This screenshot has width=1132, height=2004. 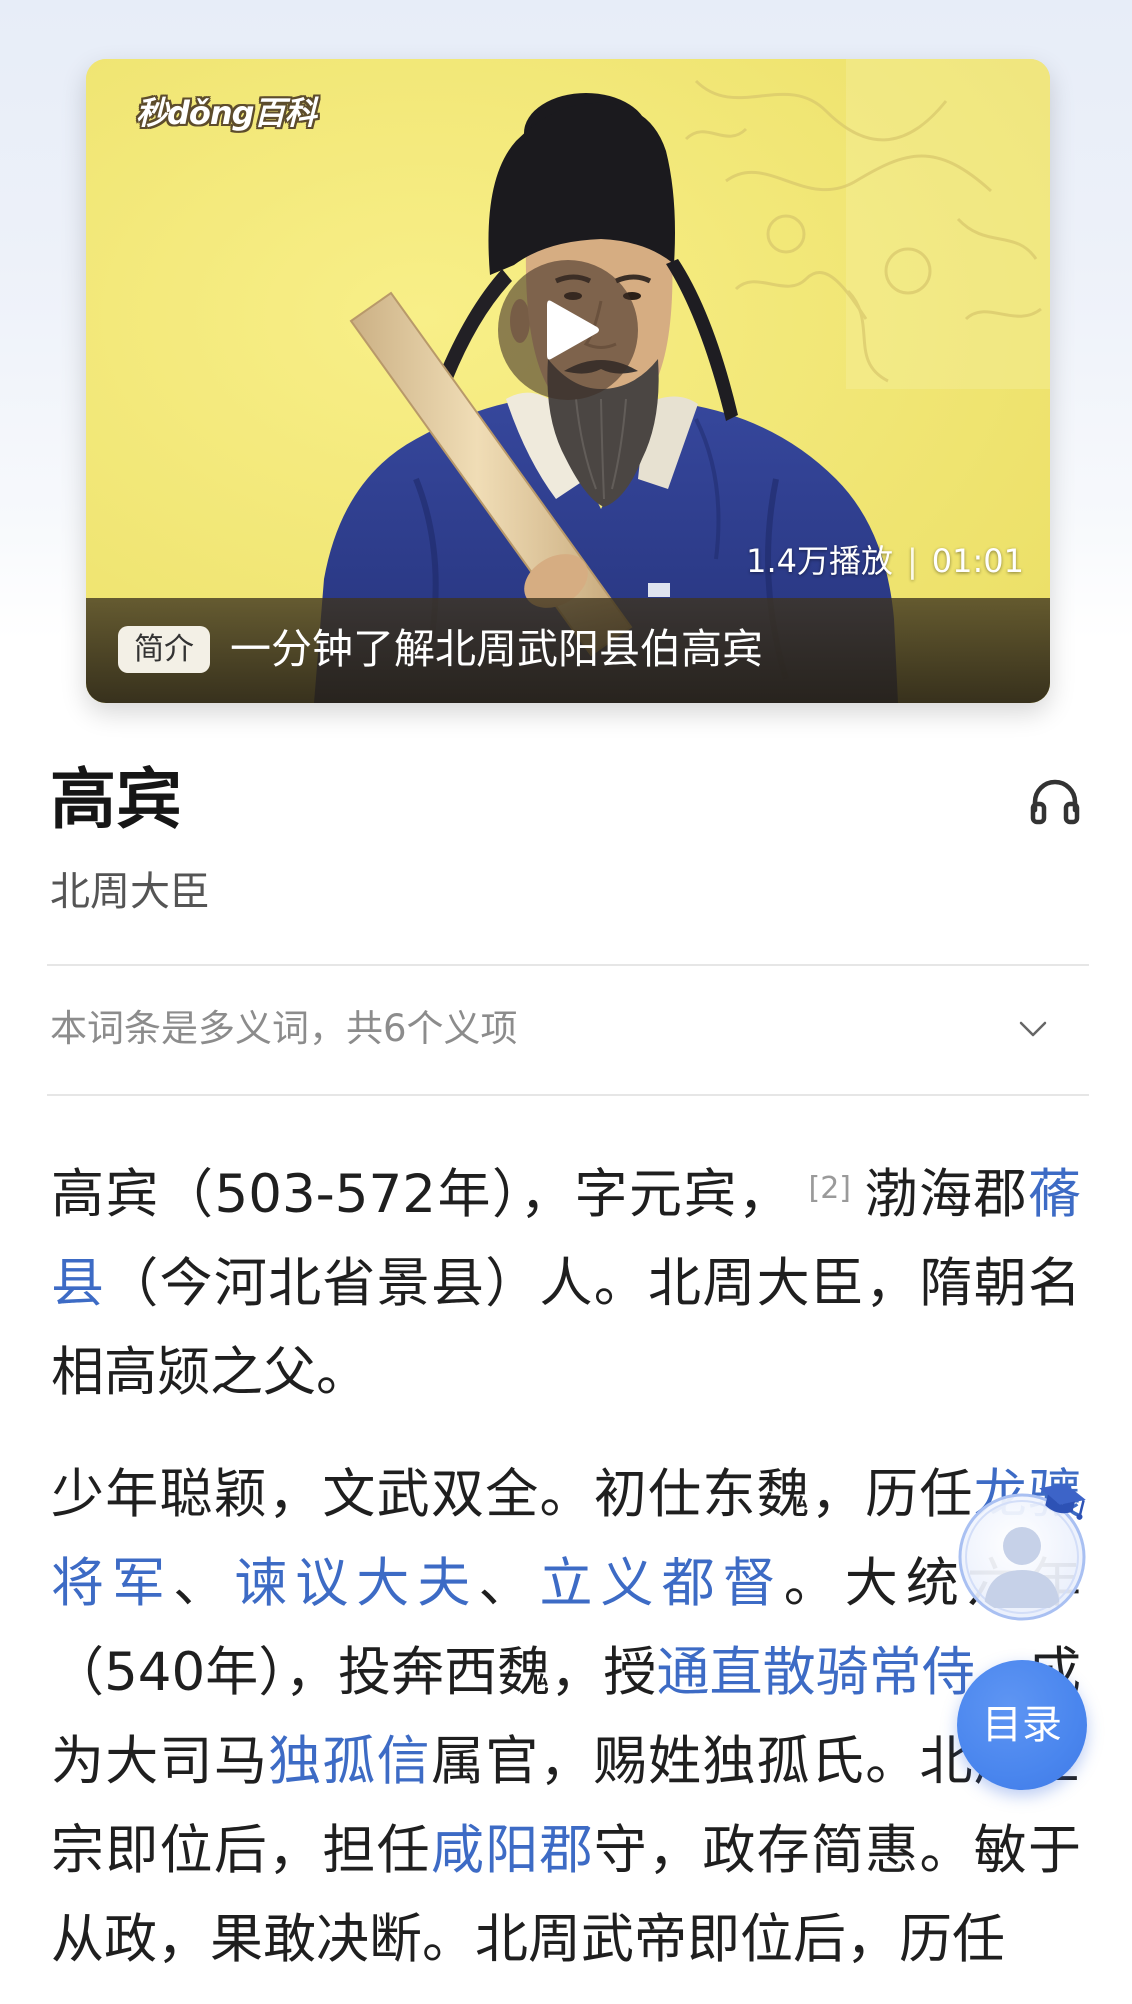 I want to click on intro-badge: 简介, so click(x=164, y=649).